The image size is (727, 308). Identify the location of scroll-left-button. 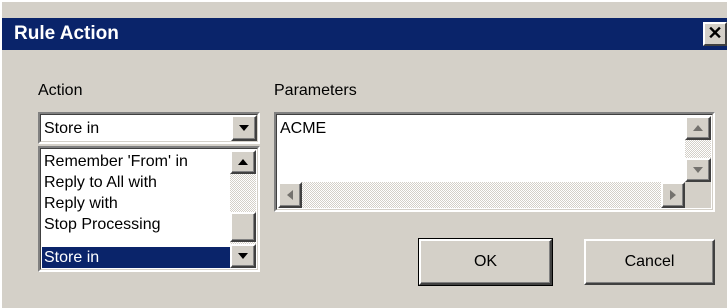
(290, 195).